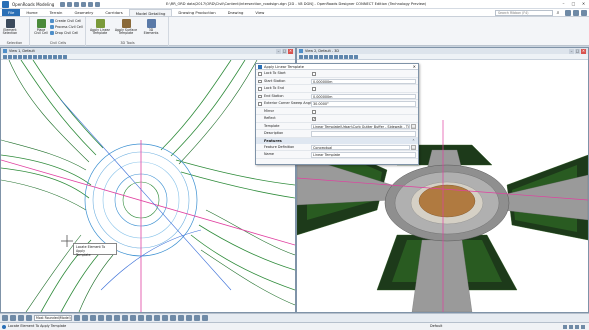 The width and height of the screenshot is (589, 330). I want to click on view-1-maximize-icon: □, so click(284, 51).